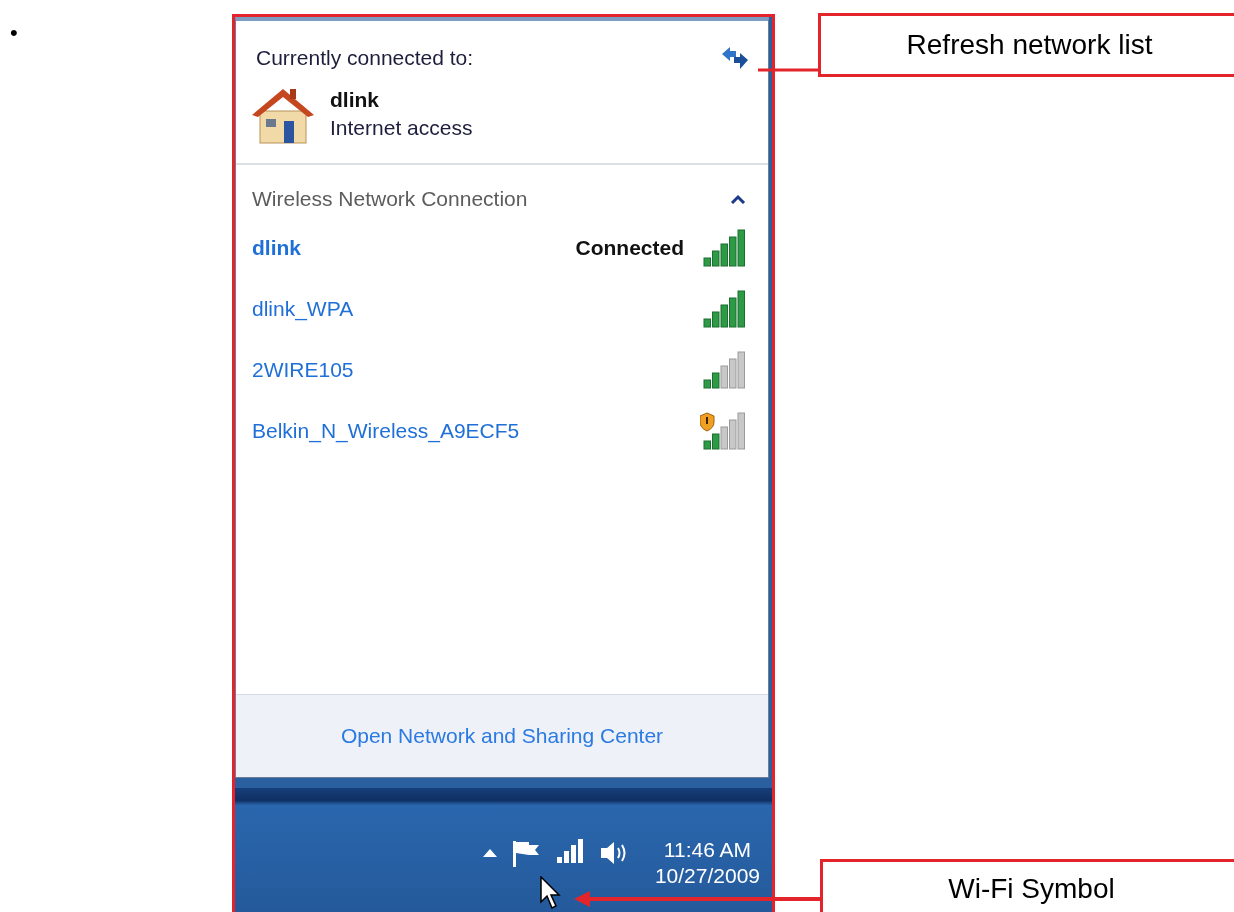 This screenshot has width=1234, height=912. I want to click on network-link: Belkin_N_Wireless_A9ECF5, so click(386, 430).